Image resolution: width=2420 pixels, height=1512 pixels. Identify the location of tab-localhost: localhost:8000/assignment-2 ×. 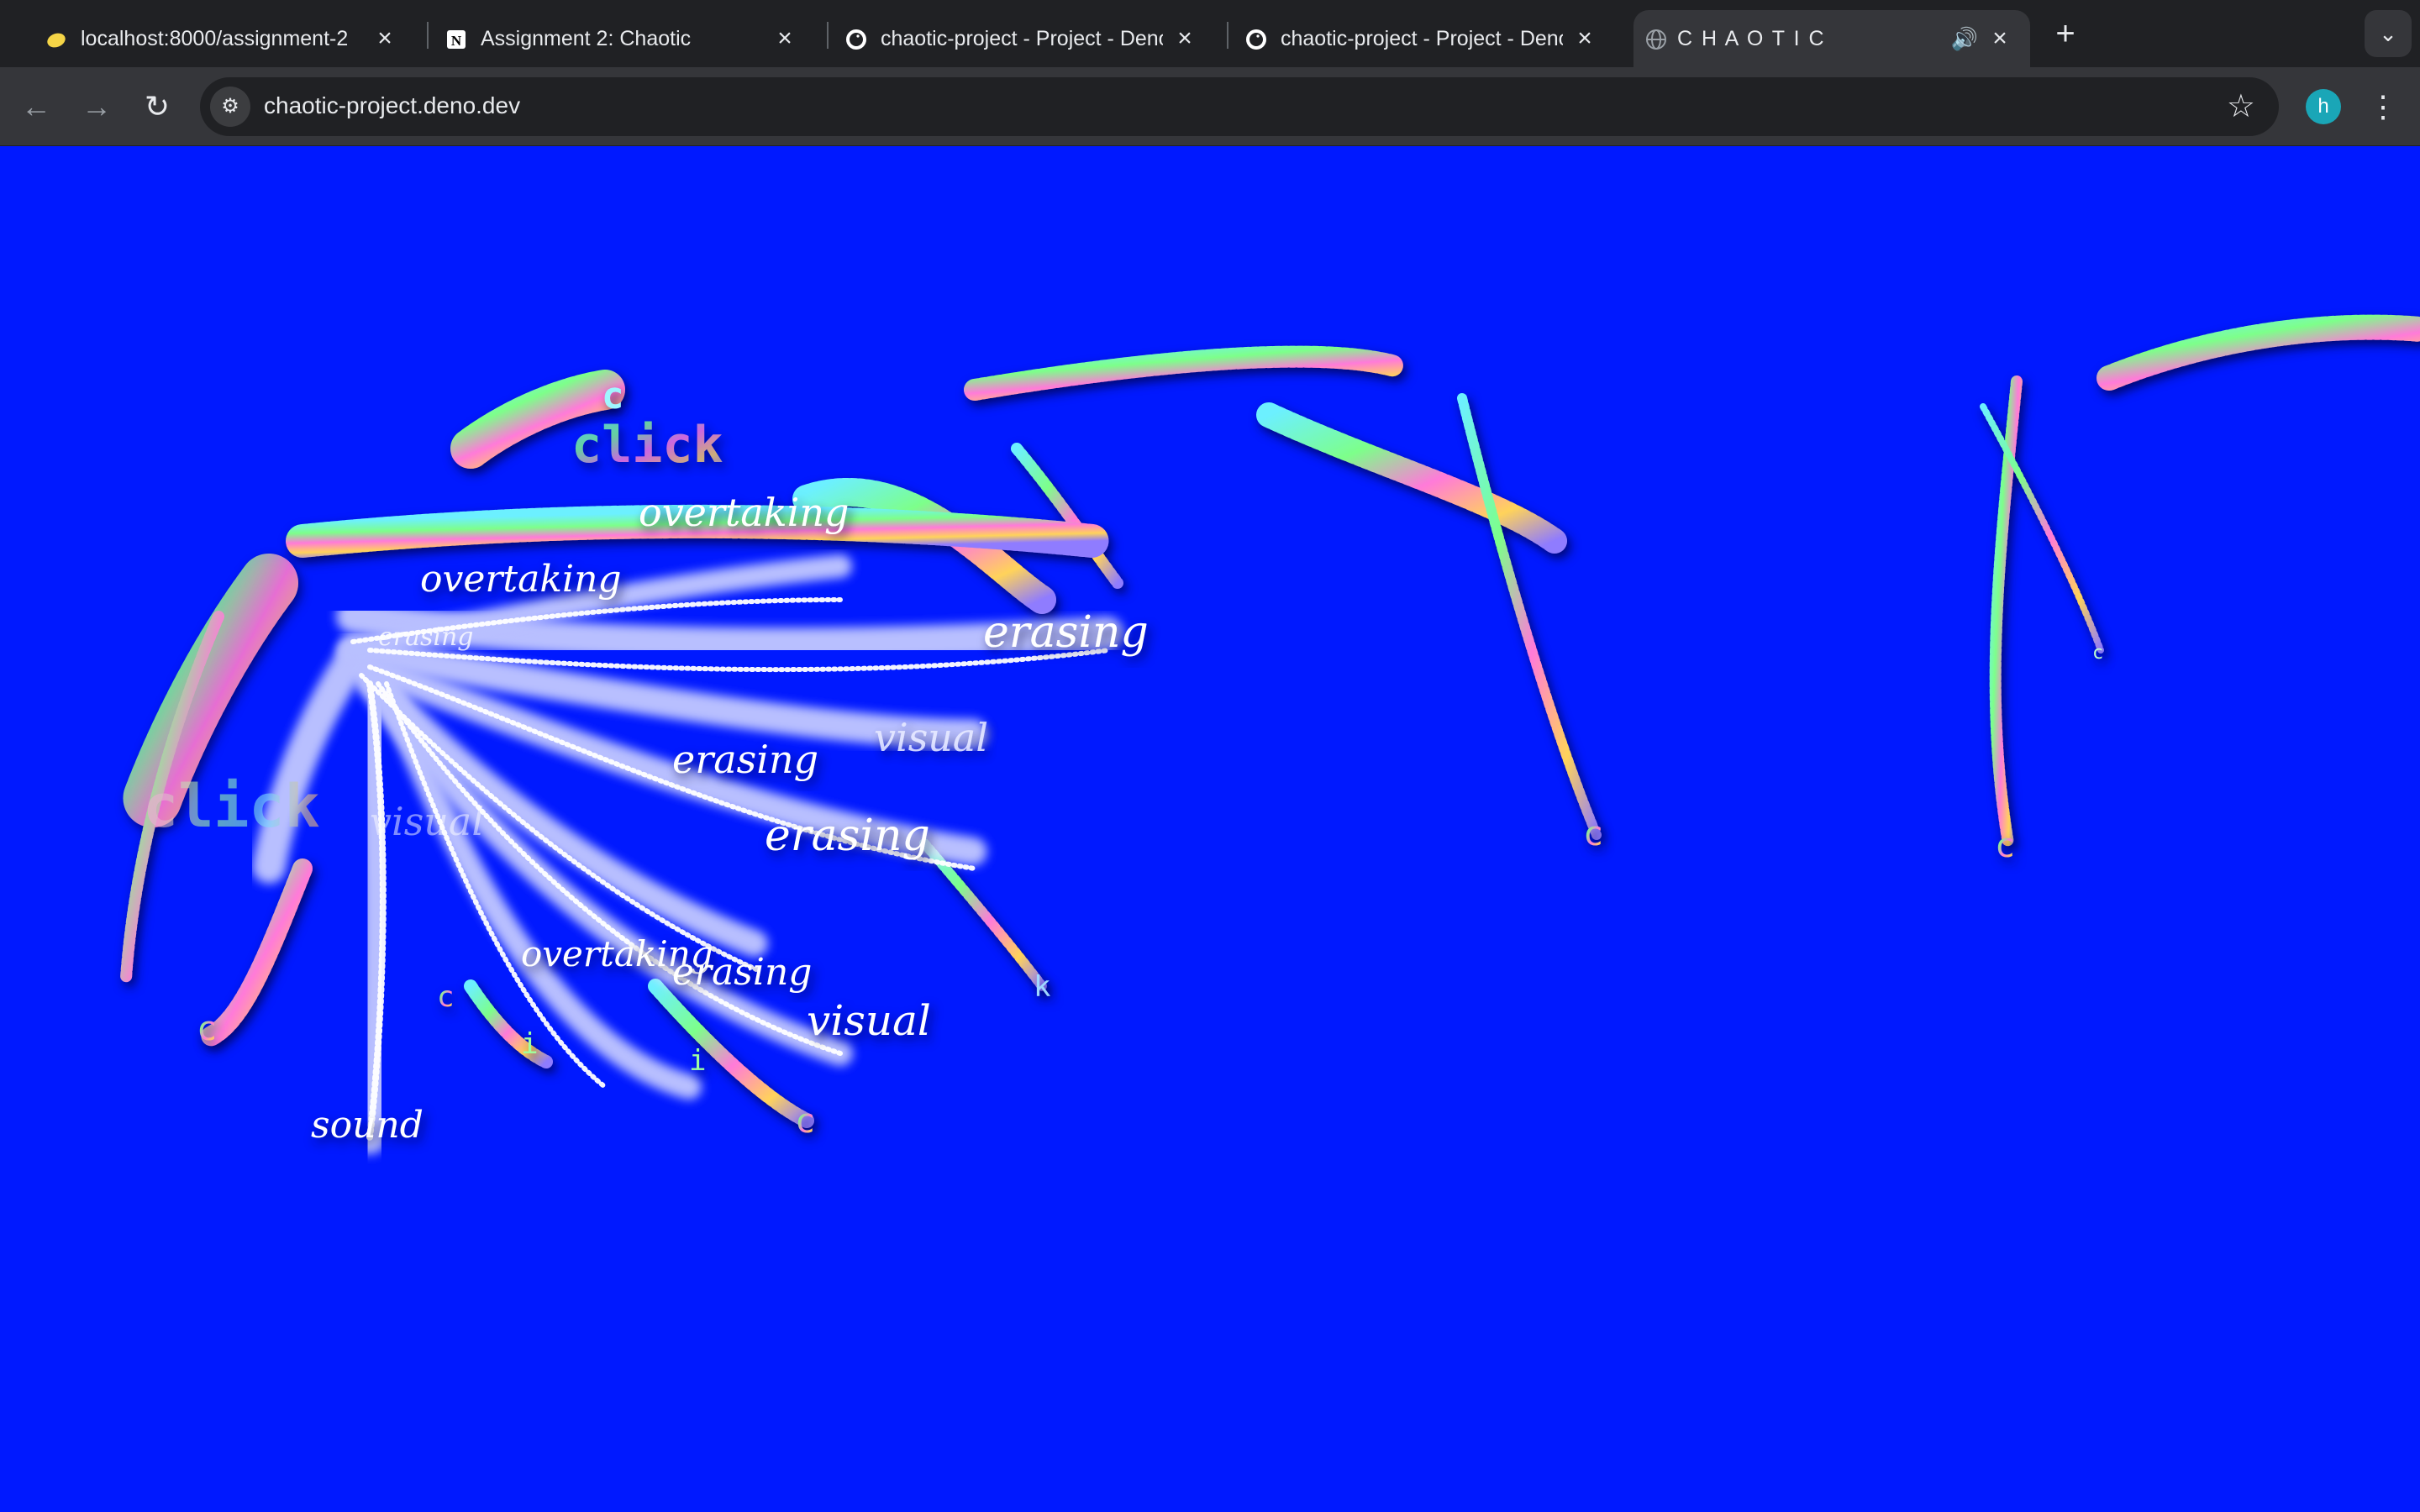
(226, 38).